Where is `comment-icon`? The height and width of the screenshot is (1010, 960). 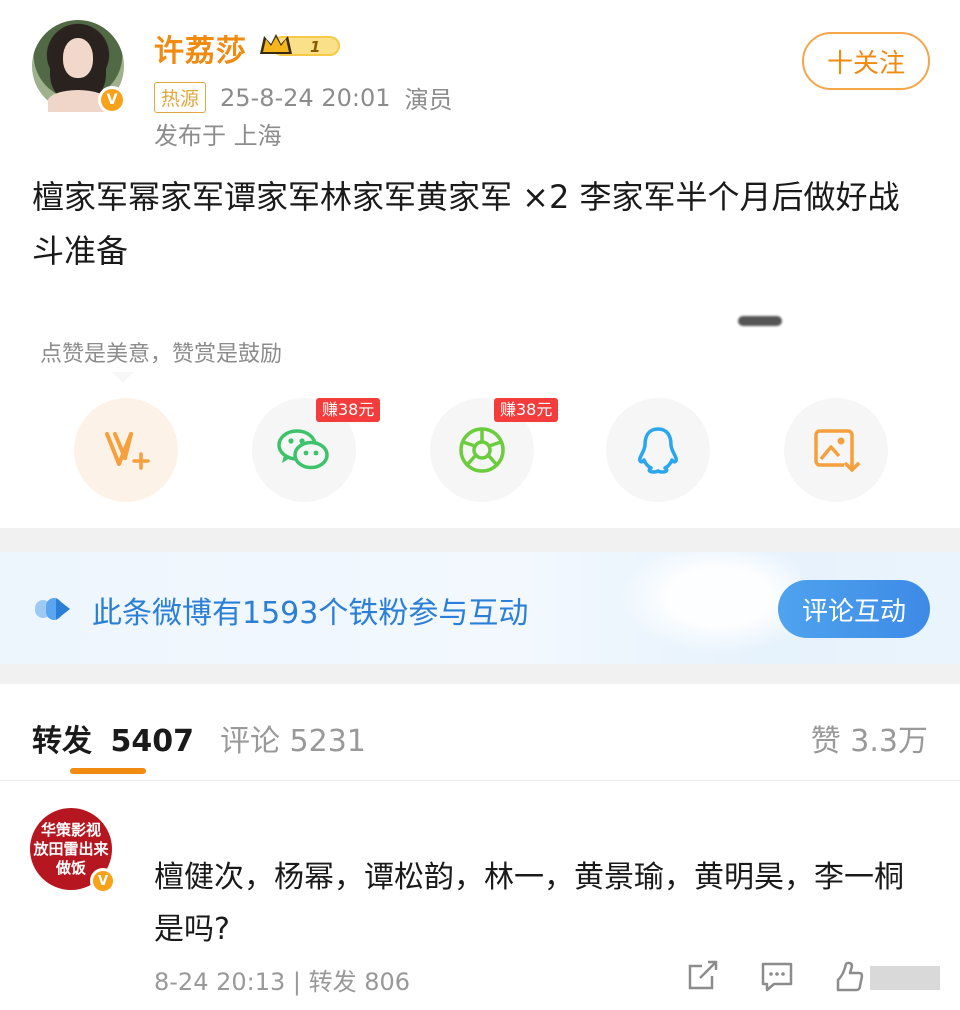
comment-icon is located at coordinates (777, 976).